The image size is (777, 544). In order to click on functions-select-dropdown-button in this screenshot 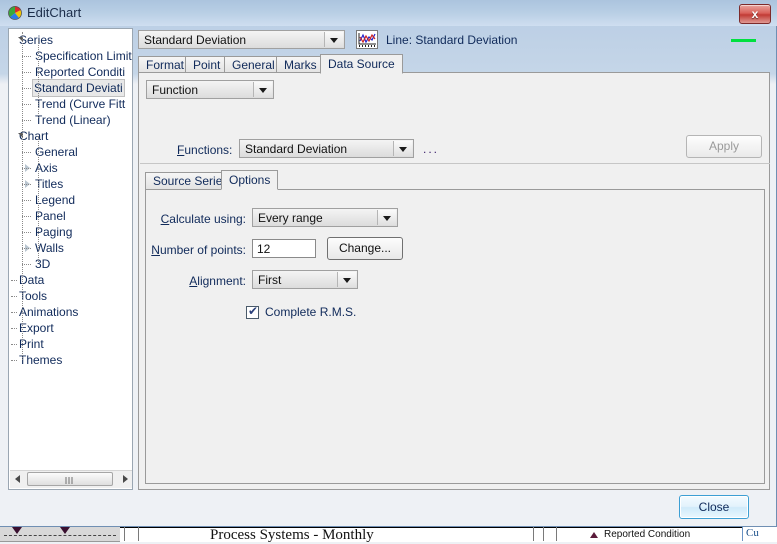, I will do `click(402, 148)`.